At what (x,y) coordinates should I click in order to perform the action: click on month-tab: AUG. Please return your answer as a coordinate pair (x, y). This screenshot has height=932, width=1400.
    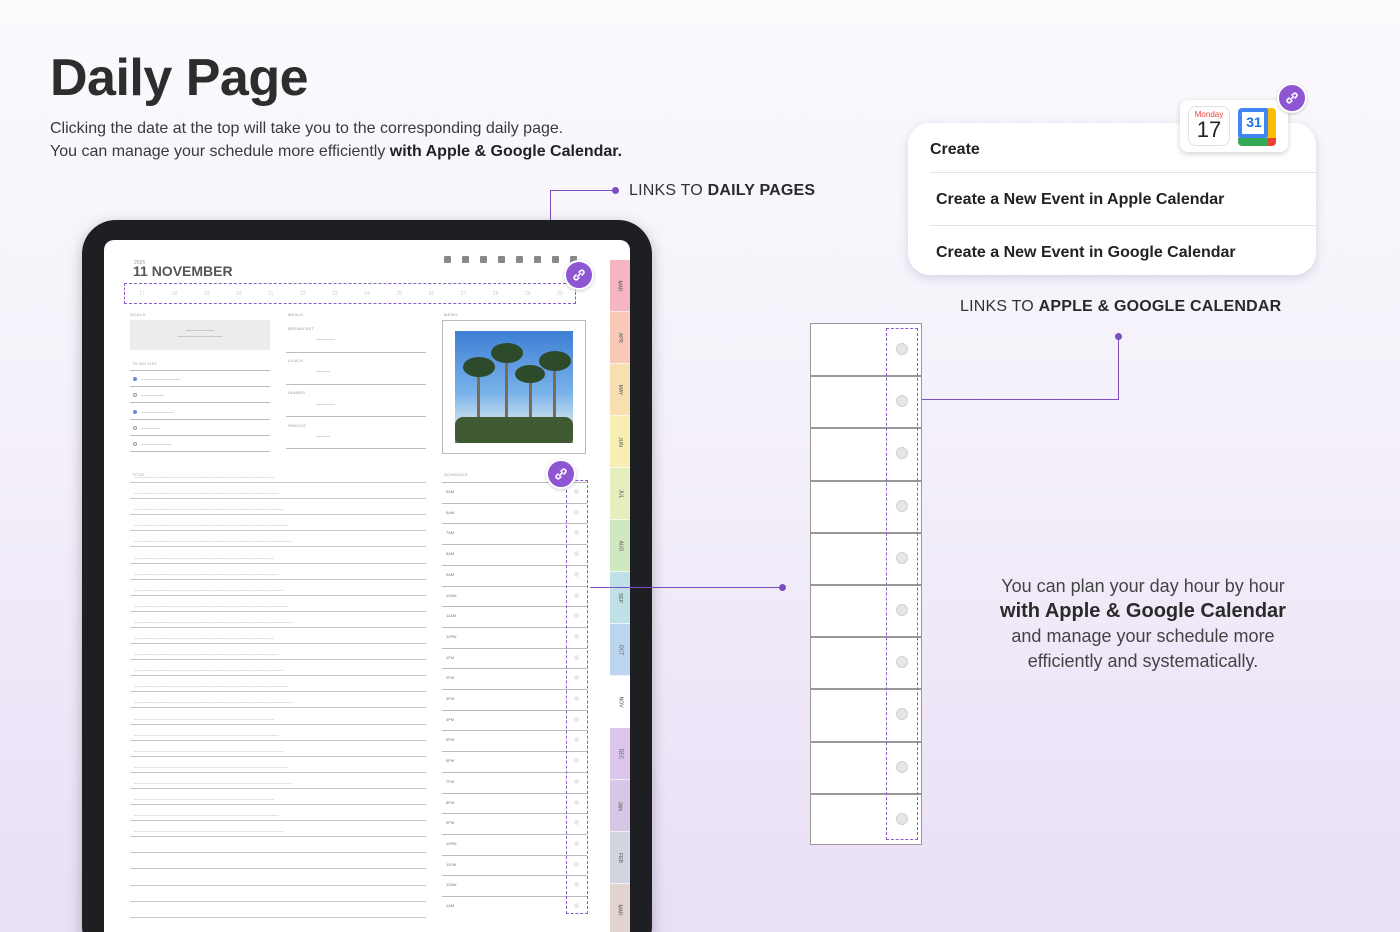
    Looking at the image, I should click on (620, 546).